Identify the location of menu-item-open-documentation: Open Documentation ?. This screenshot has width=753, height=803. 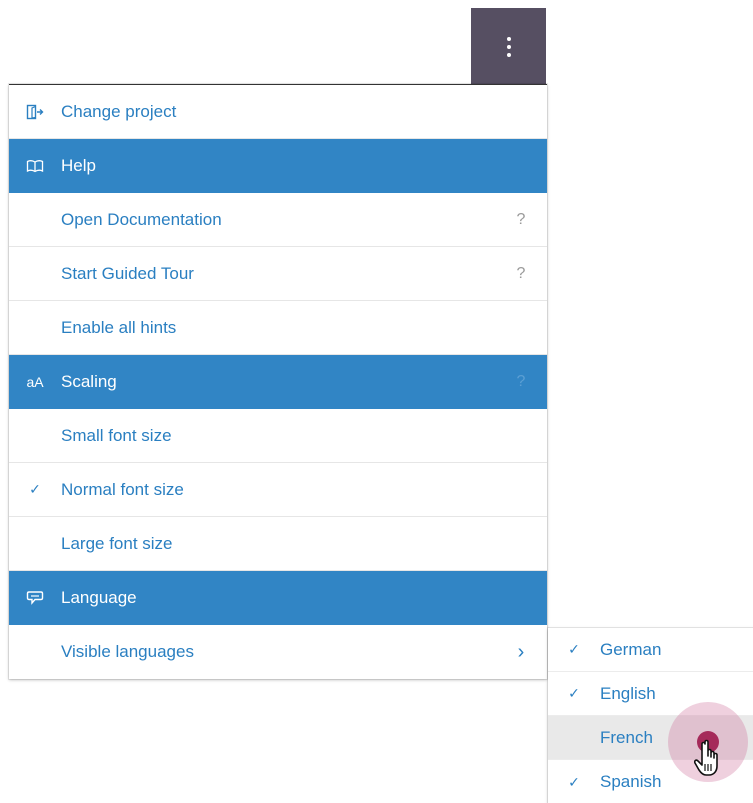
(278, 220).